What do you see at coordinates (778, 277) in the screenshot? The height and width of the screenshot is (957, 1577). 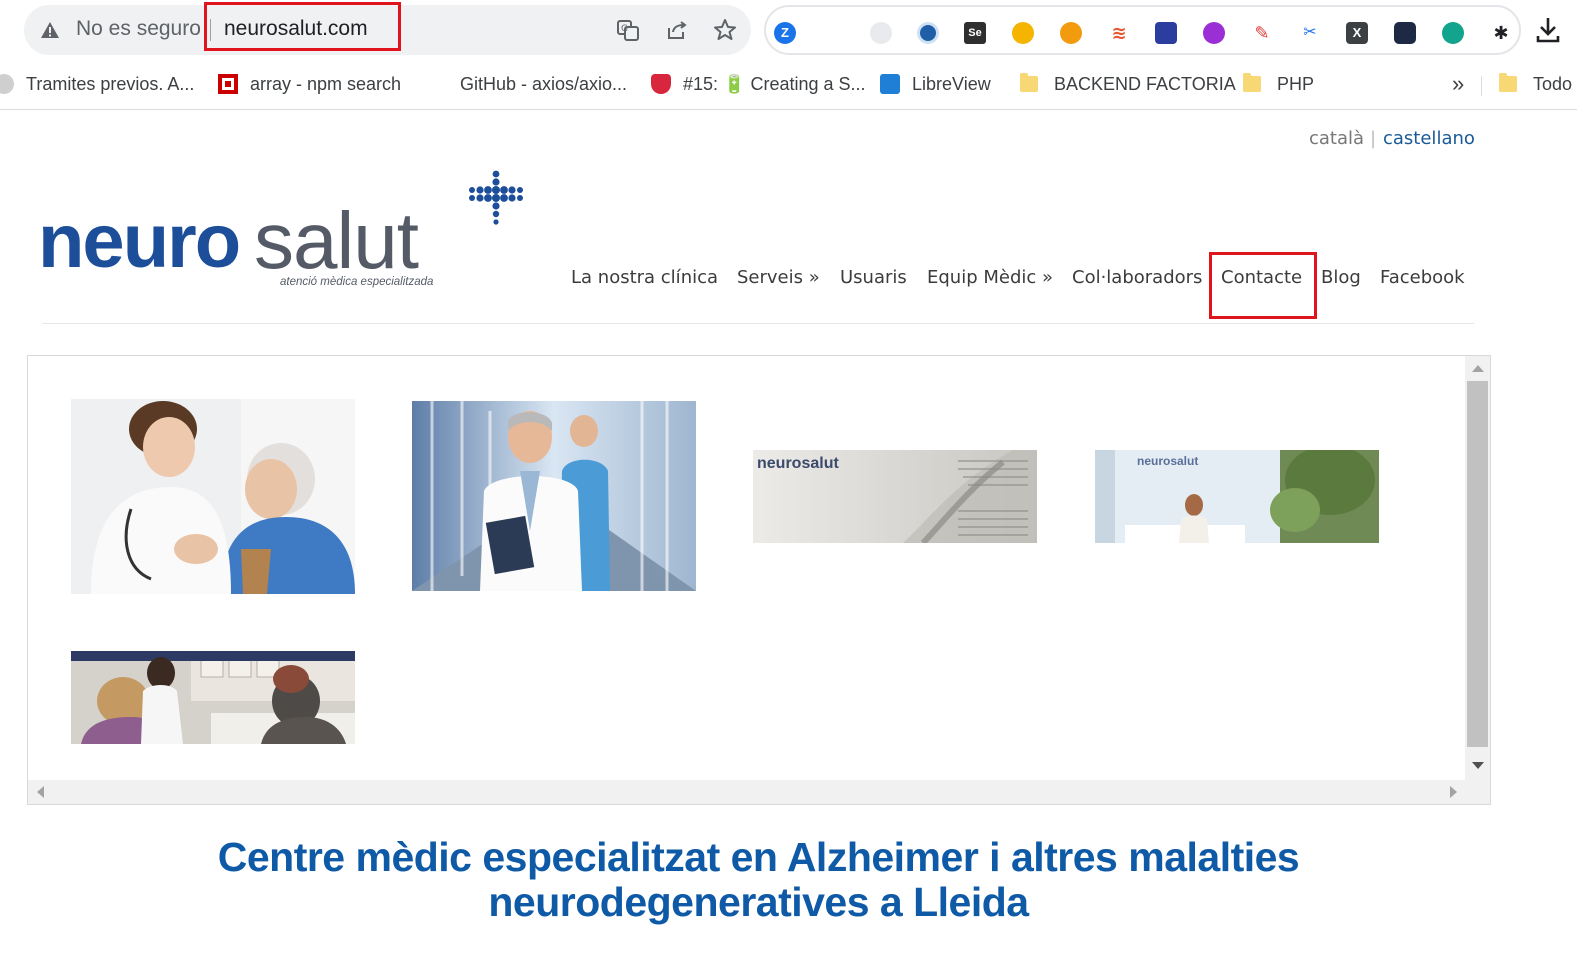 I see `nav-serveis: Serveis »` at bounding box center [778, 277].